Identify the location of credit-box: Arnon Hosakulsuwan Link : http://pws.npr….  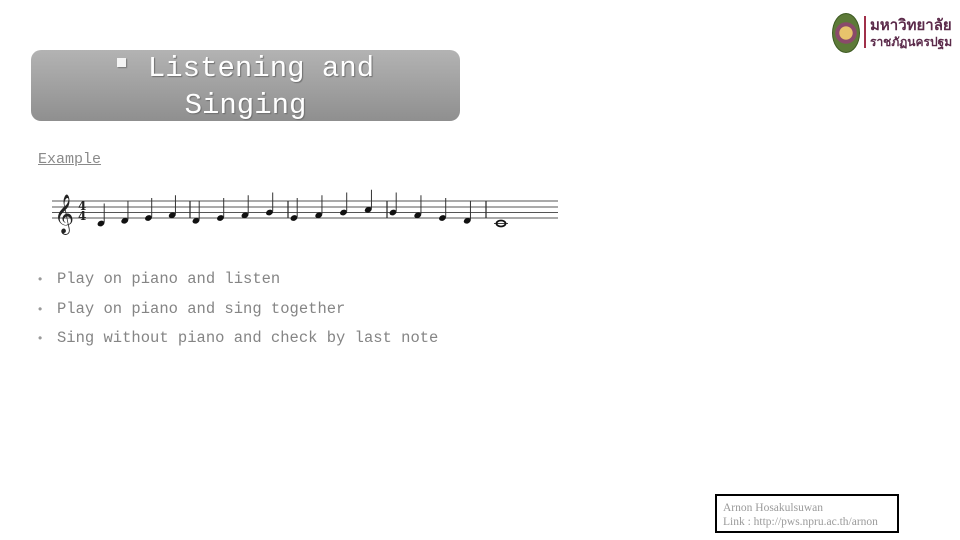
(807, 513).